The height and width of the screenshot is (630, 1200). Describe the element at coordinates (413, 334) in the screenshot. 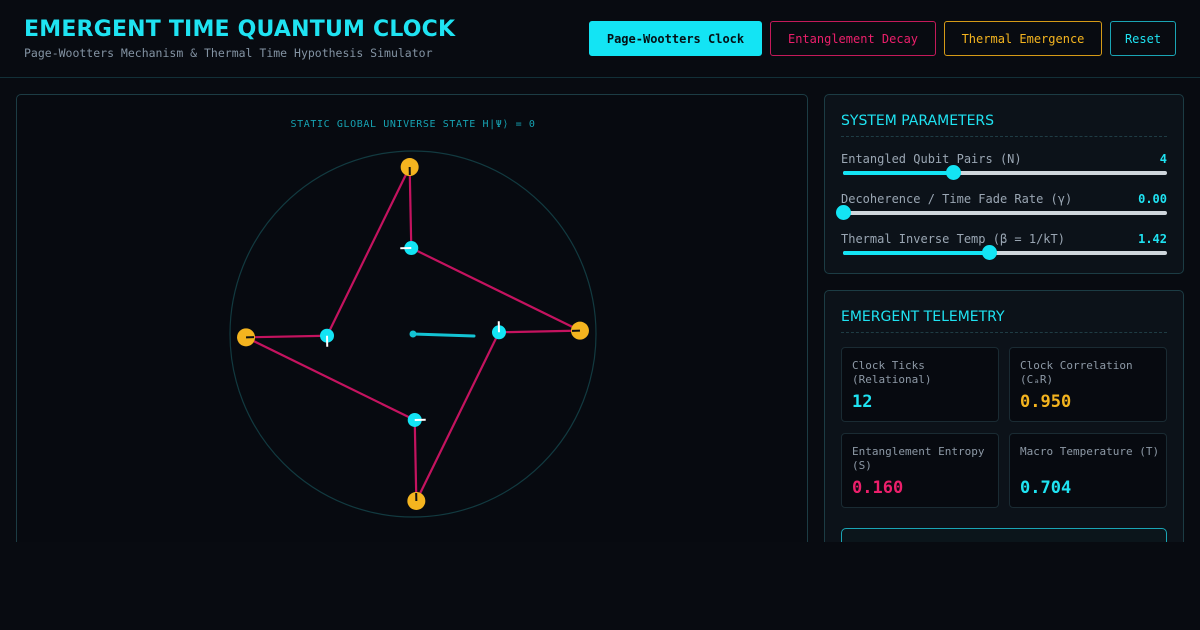

I see `clock-center-pivot` at that location.